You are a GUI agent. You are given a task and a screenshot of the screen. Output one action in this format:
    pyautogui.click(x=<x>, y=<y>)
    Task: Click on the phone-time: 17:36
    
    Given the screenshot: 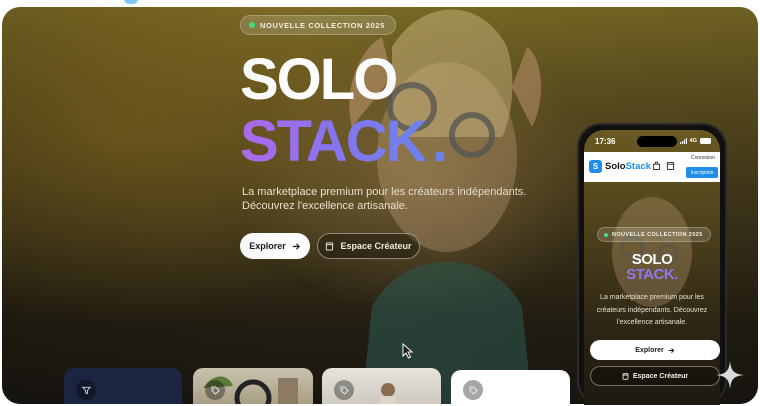 What is the action you would take?
    pyautogui.click(x=605, y=141)
    